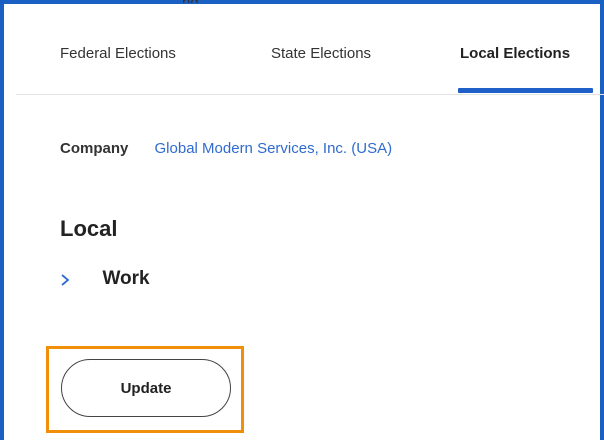 This screenshot has width=604, height=440. I want to click on tab-federal-elections: Federal Elections, so click(118, 53).